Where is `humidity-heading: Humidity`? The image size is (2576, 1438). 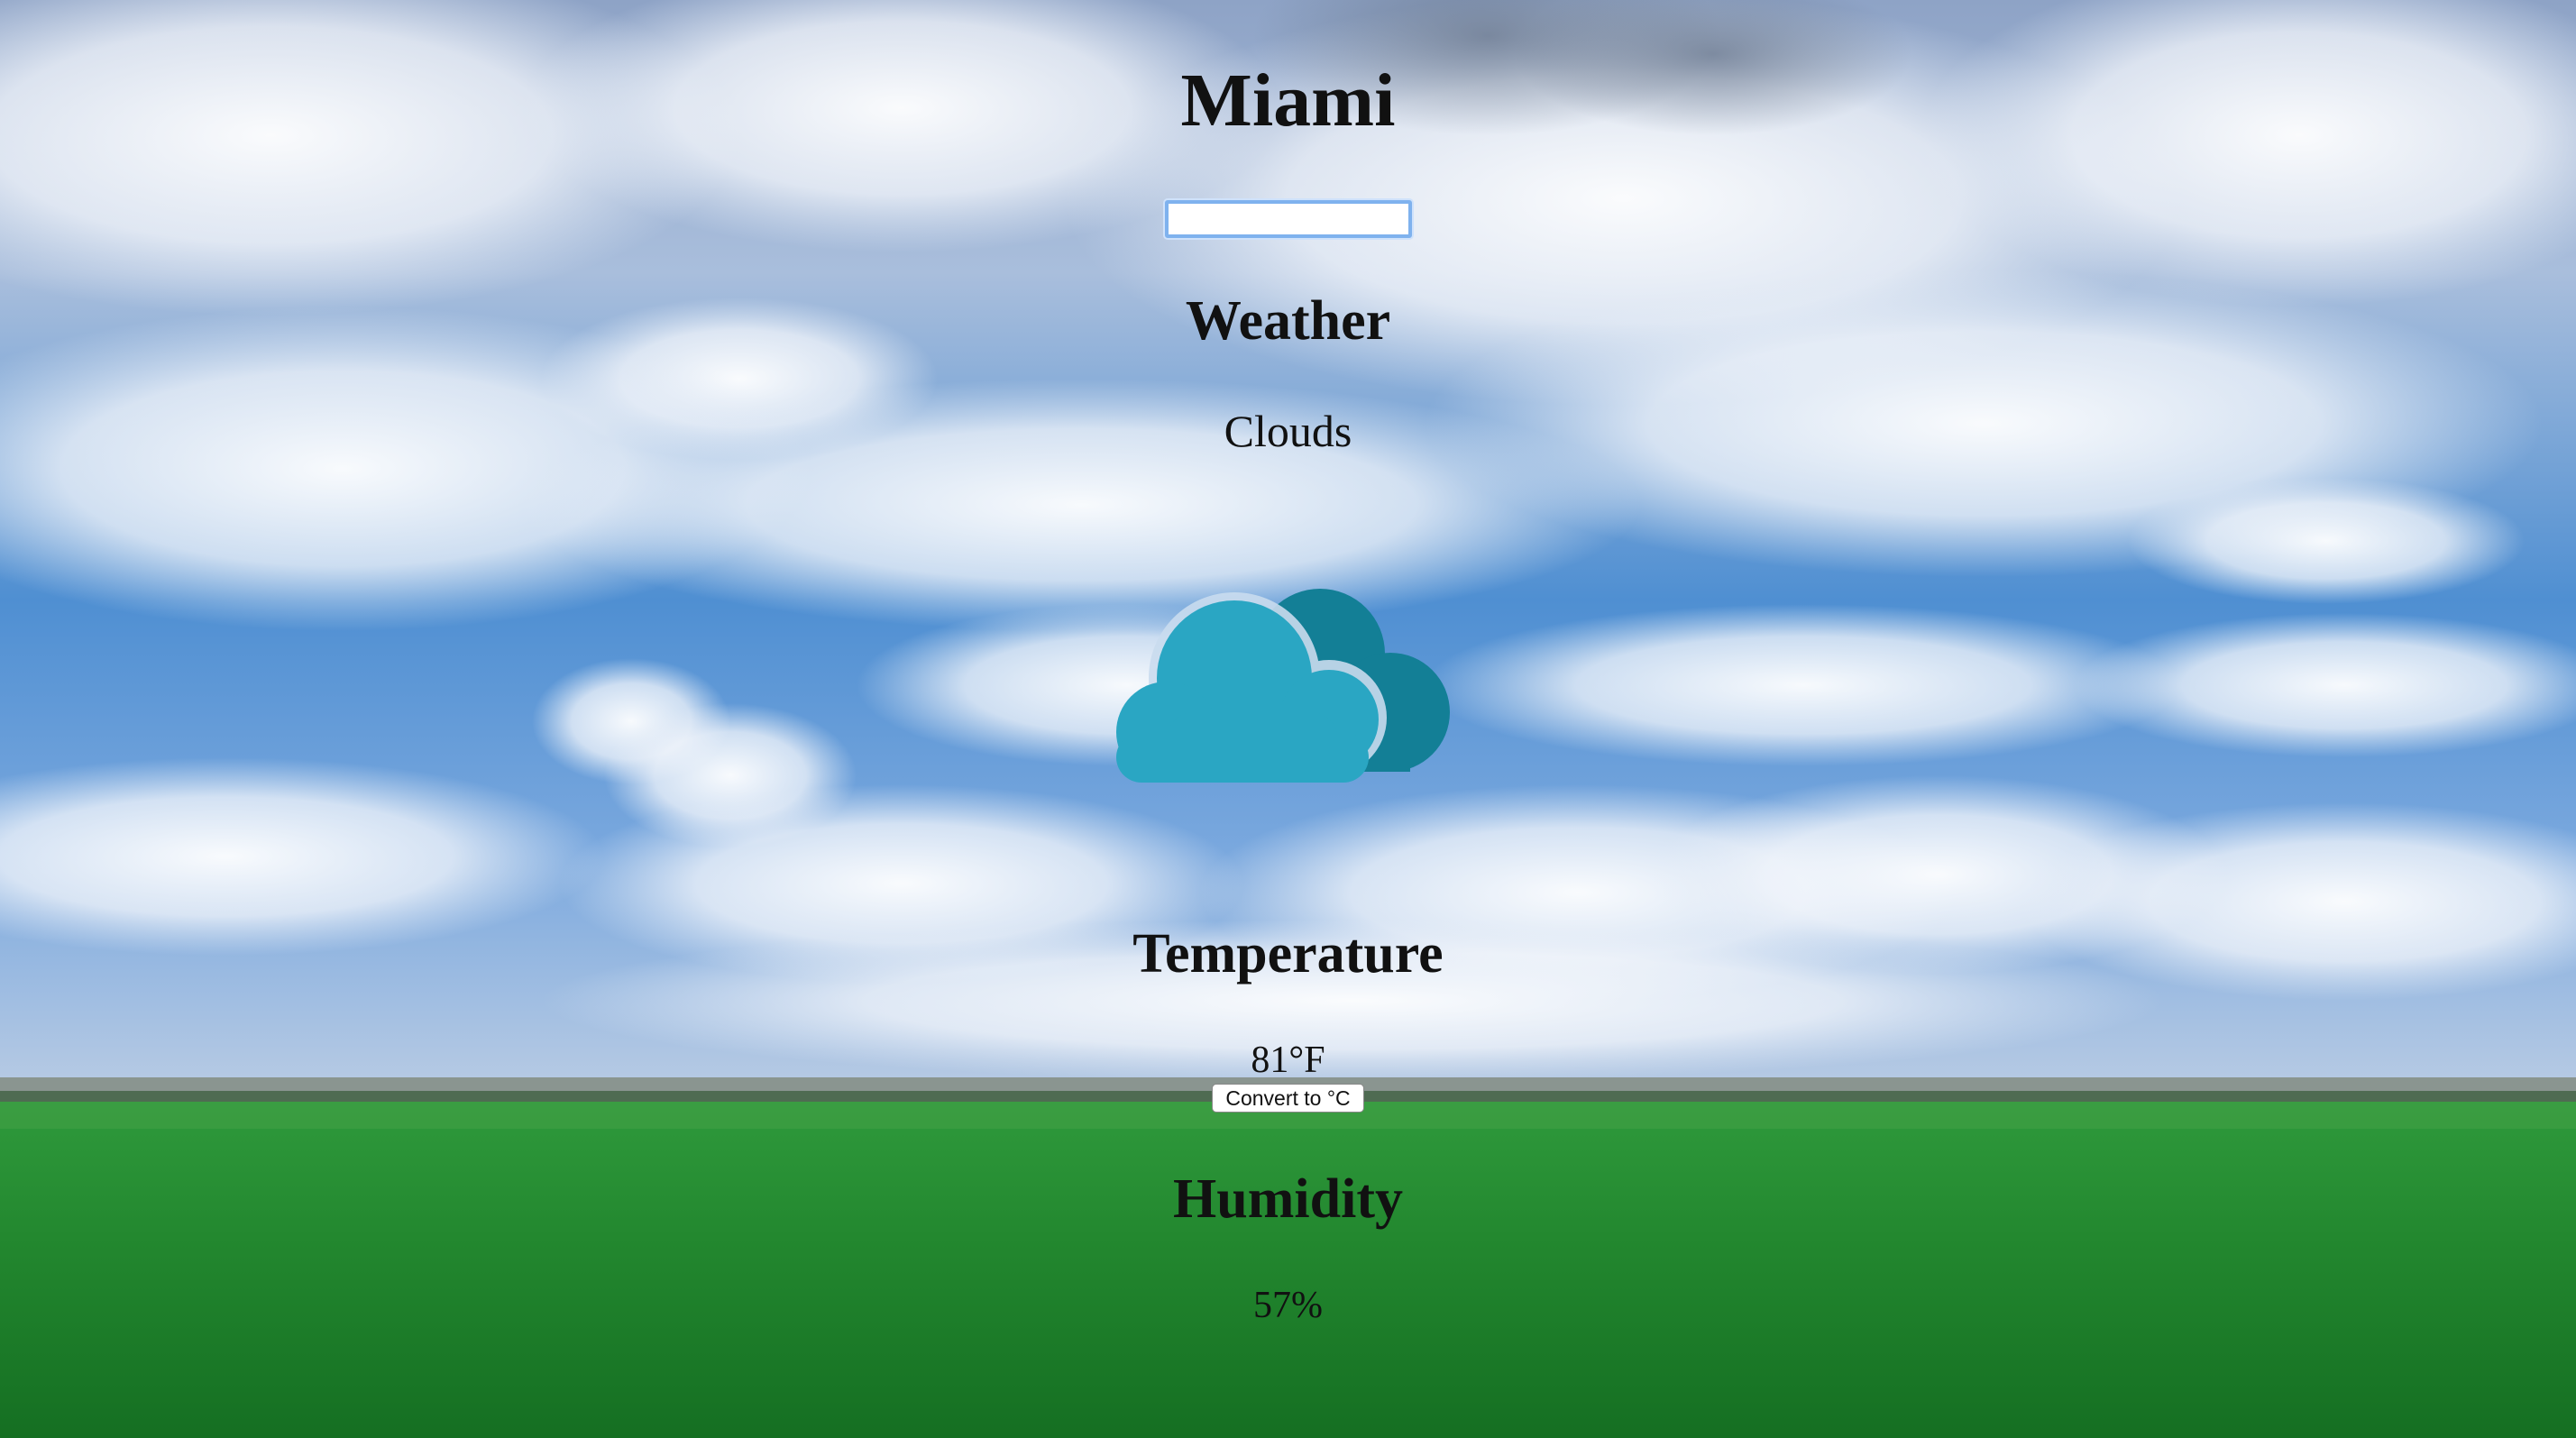
humidity-heading: Humidity is located at coordinates (1288, 1199).